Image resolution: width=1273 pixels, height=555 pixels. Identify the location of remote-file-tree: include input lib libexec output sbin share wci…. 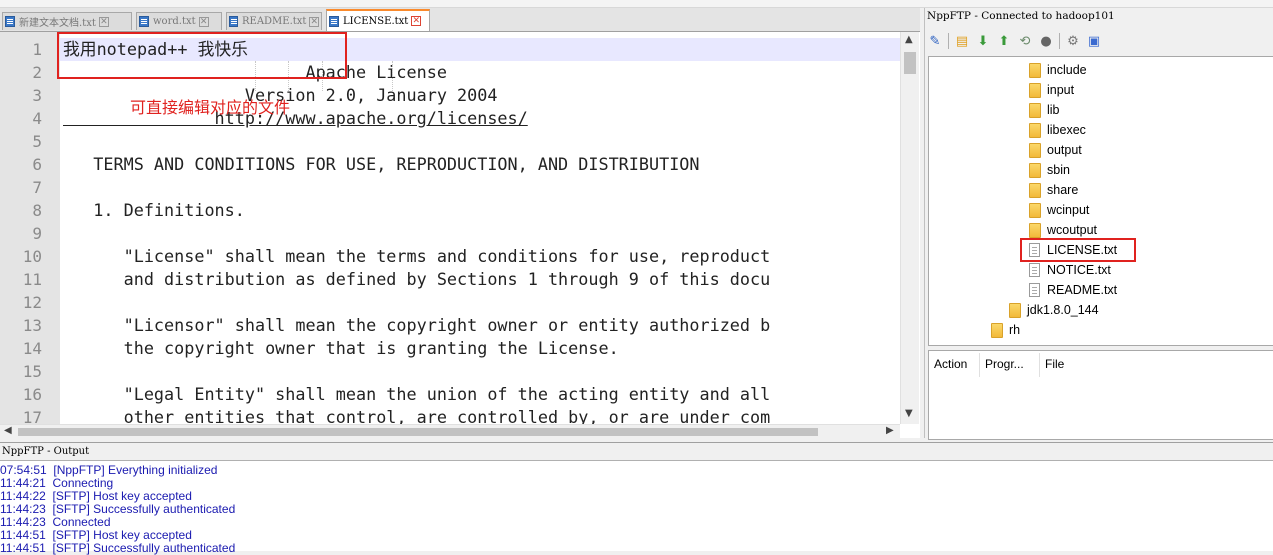
(1100, 201).